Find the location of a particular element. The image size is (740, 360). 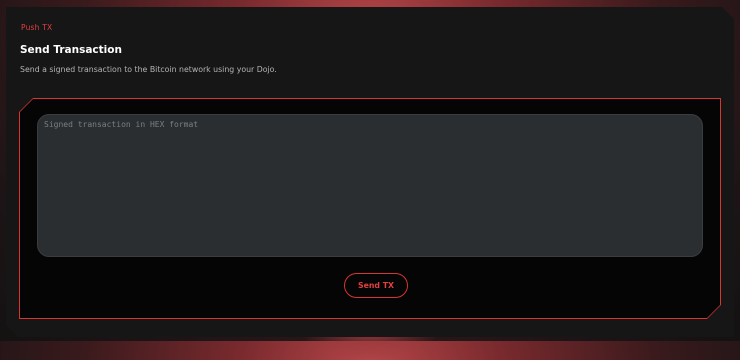

send-tx-button: Send TX is located at coordinates (376, 285).